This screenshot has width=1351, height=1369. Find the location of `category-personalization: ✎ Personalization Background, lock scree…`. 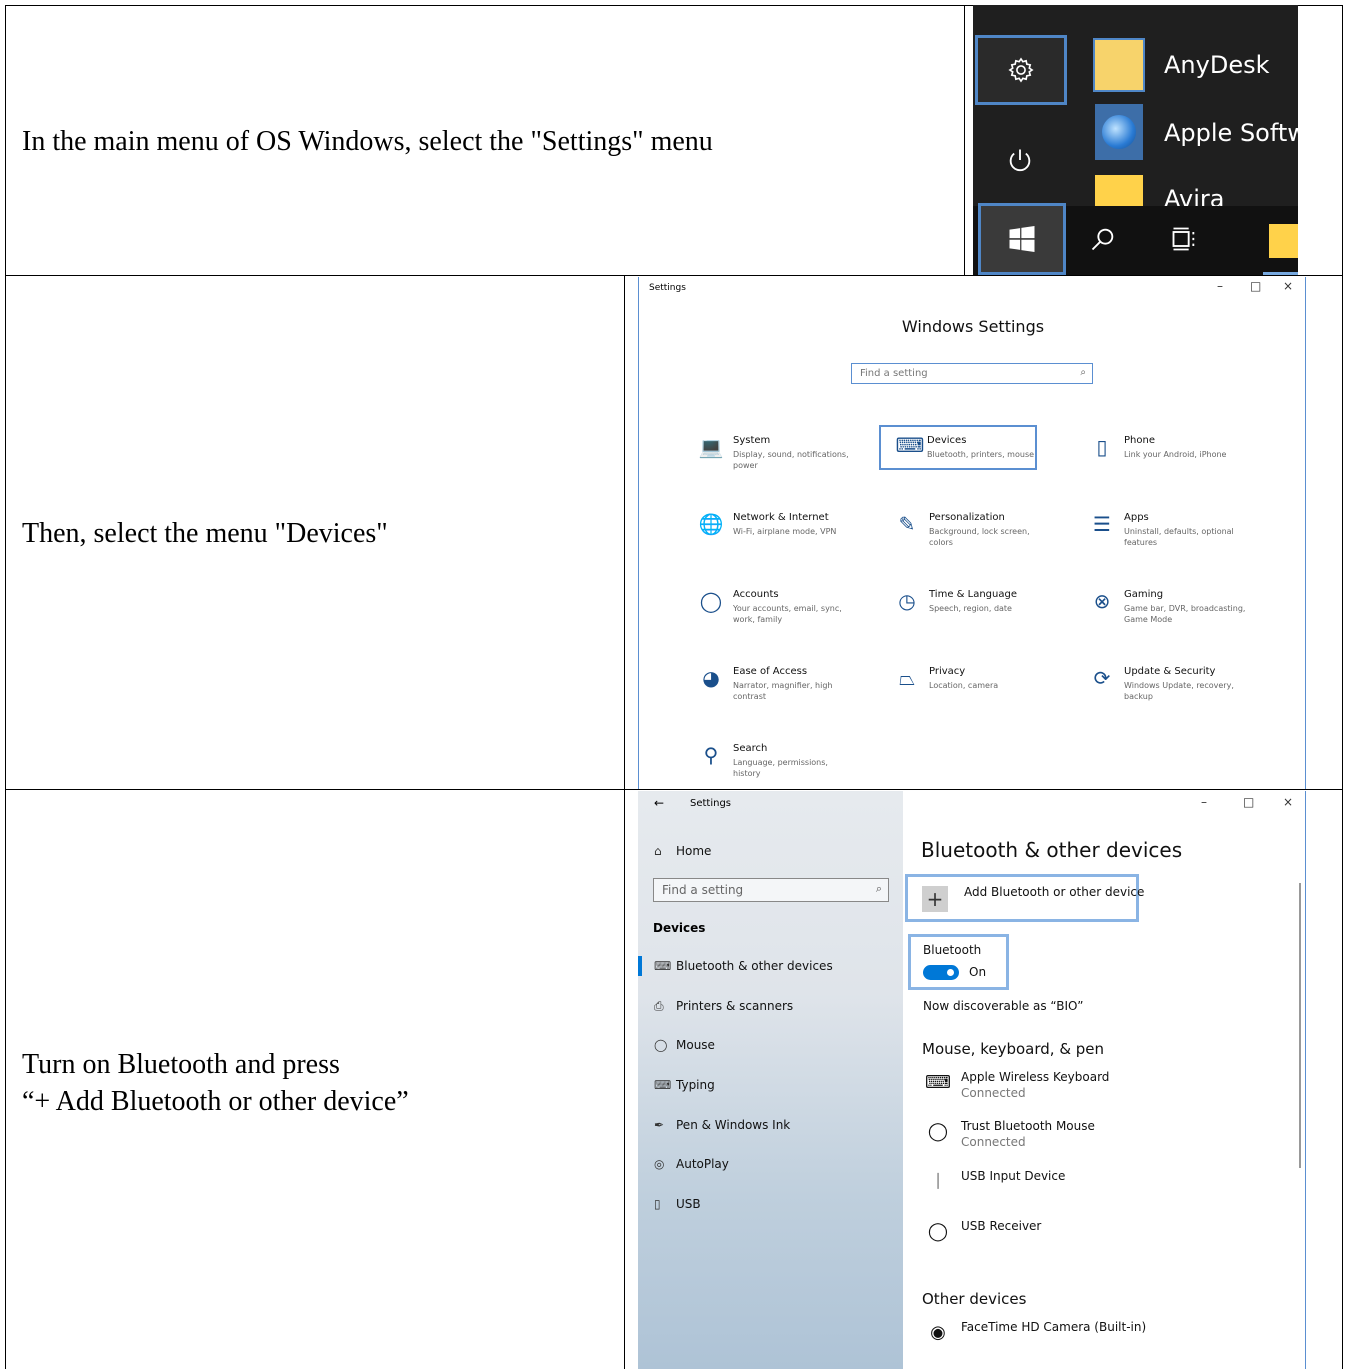

category-personalization: ✎ Personalization Background, lock scree… is located at coordinates (968, 535).